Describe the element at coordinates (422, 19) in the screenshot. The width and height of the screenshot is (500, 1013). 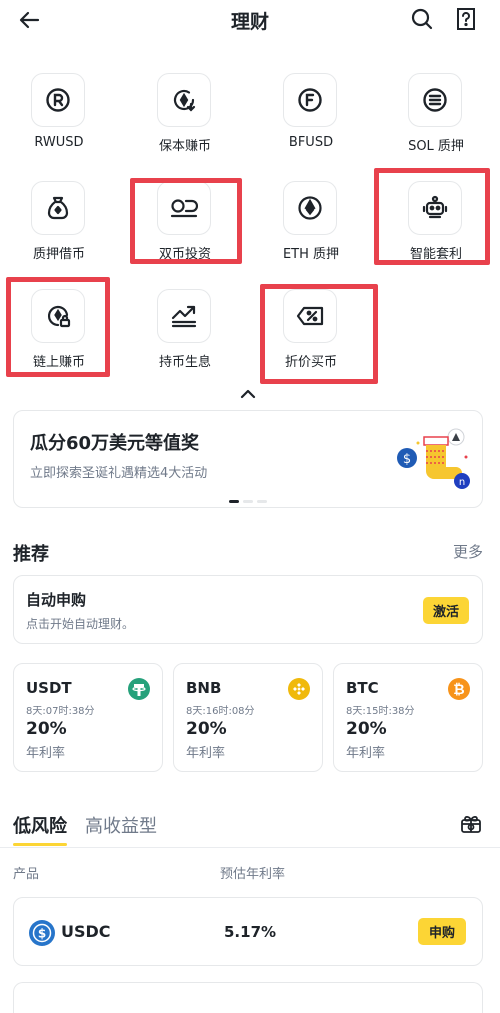
I see `search-icon` at that location.